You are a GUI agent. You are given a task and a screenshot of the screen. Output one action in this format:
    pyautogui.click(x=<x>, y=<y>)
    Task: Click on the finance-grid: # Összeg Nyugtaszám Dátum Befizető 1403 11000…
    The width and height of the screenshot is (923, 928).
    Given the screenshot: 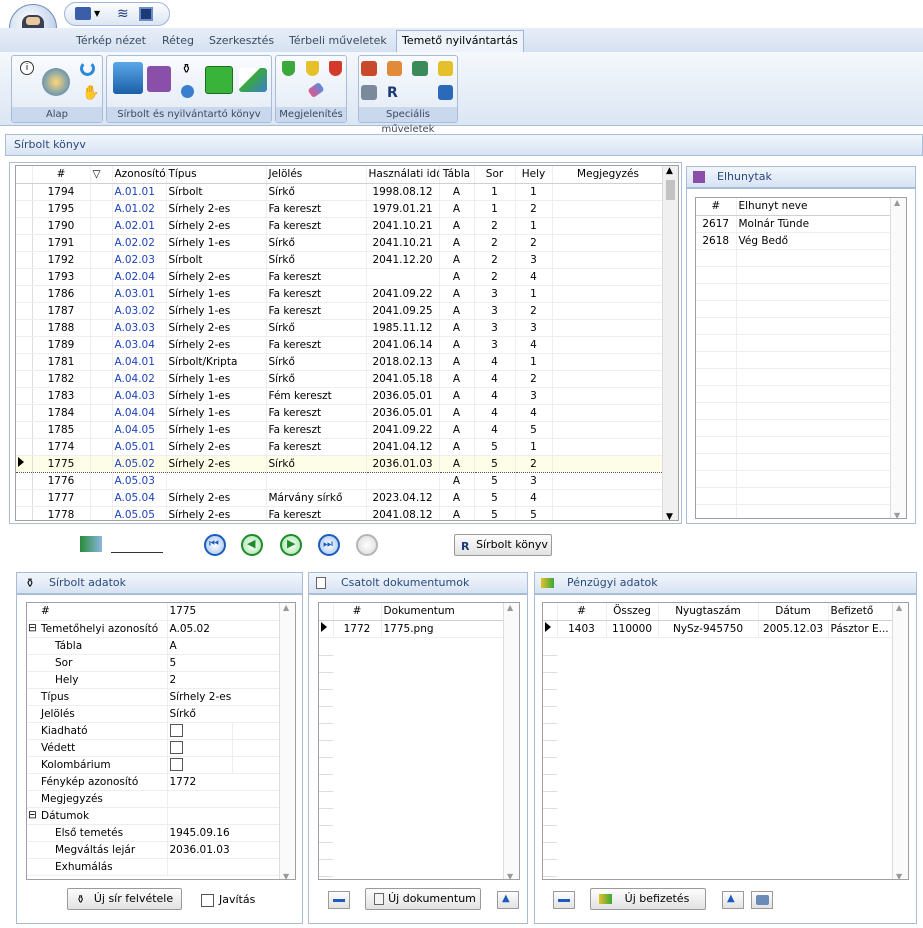 What is the action you would take?
    pyautogui.click(x=725, y=741)
    